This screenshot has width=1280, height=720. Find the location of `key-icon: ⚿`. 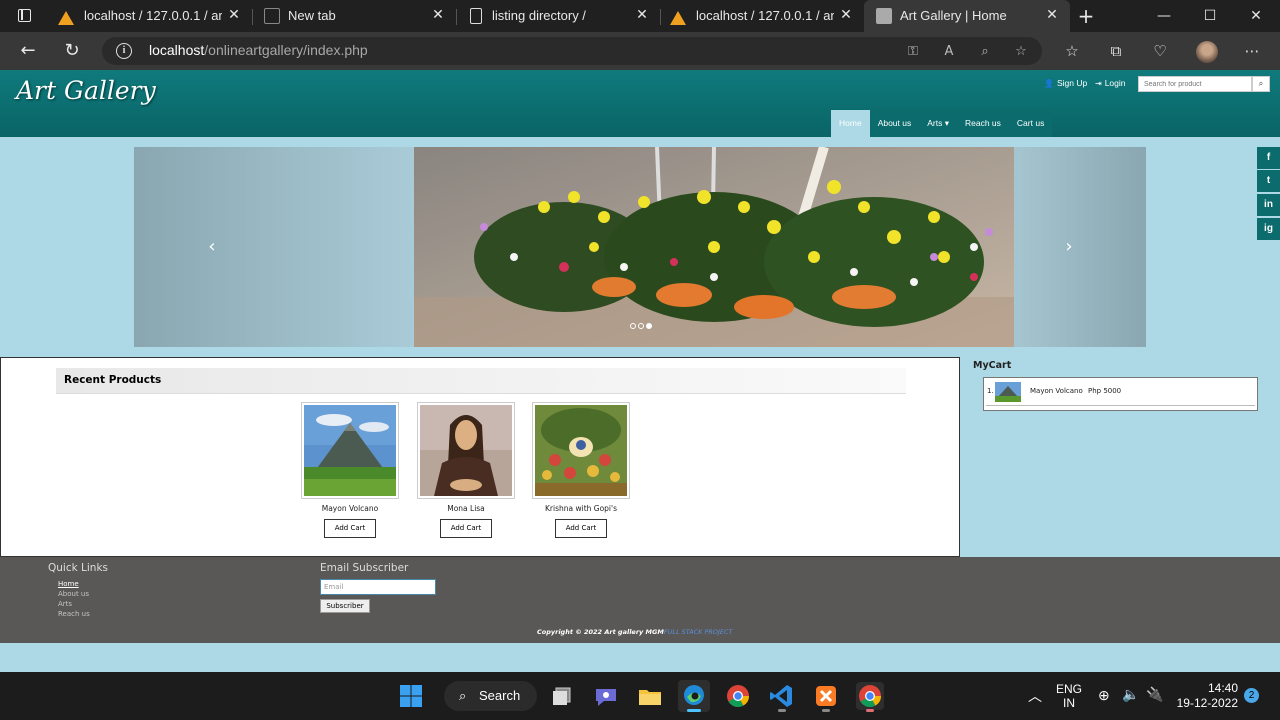

key-icon: ⚿ is located at coordinates (913, 52).